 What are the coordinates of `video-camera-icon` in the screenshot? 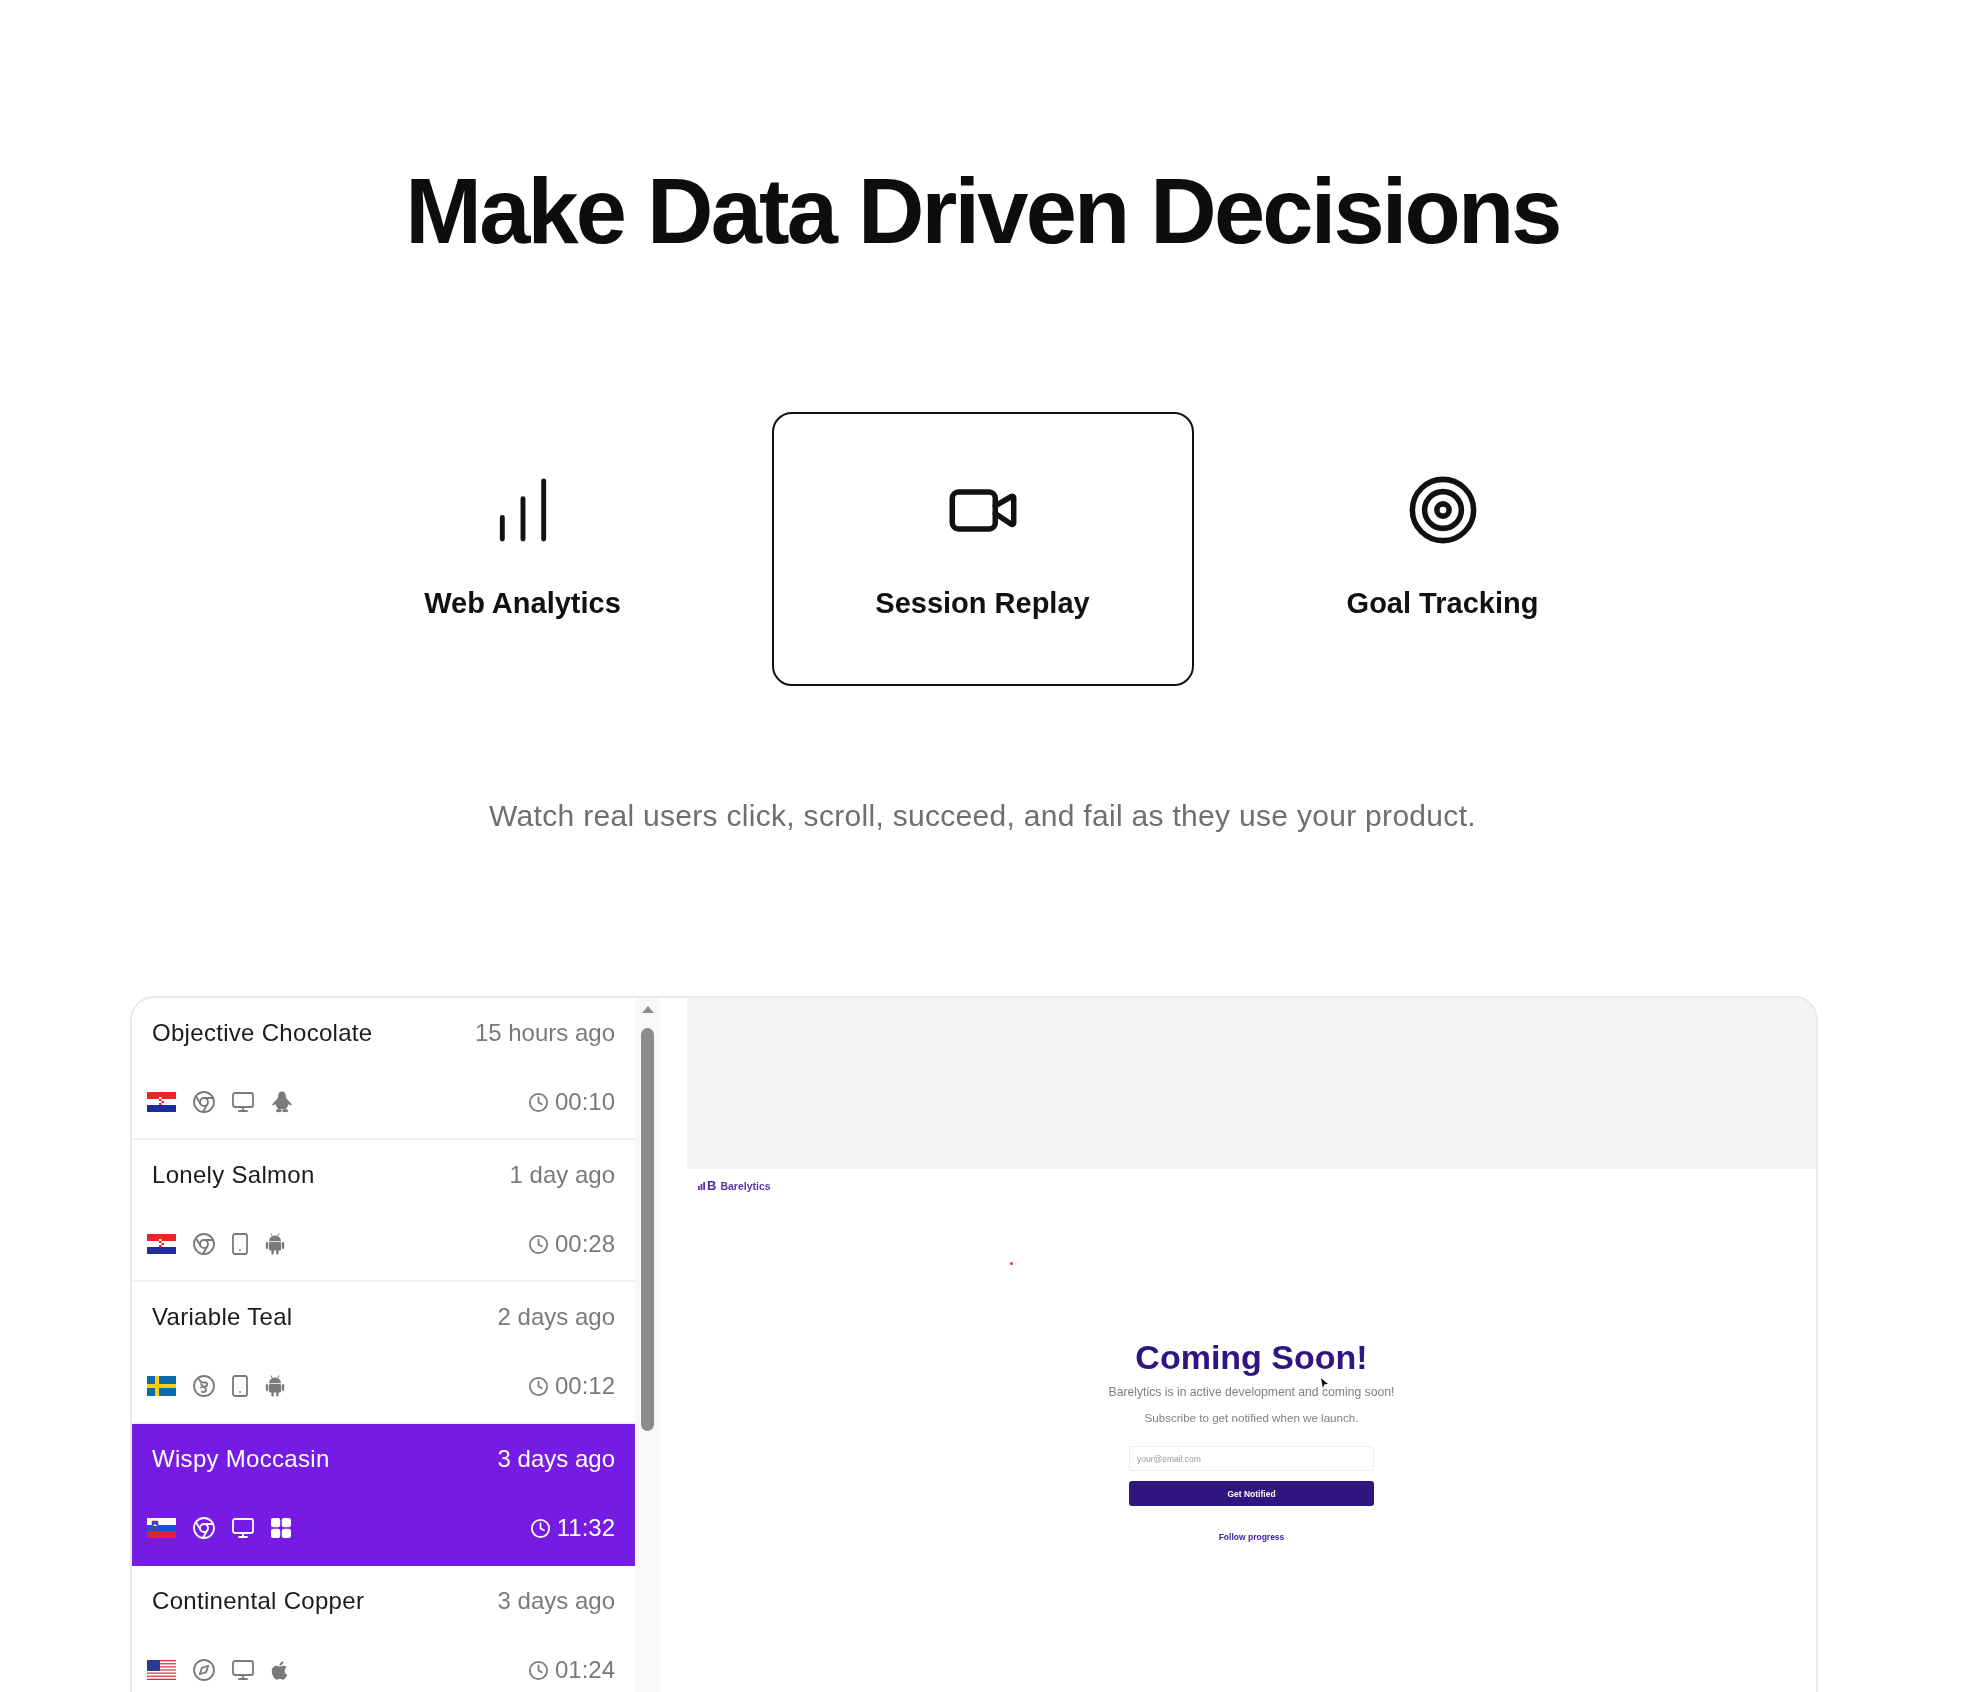 It's located at (982, 510).